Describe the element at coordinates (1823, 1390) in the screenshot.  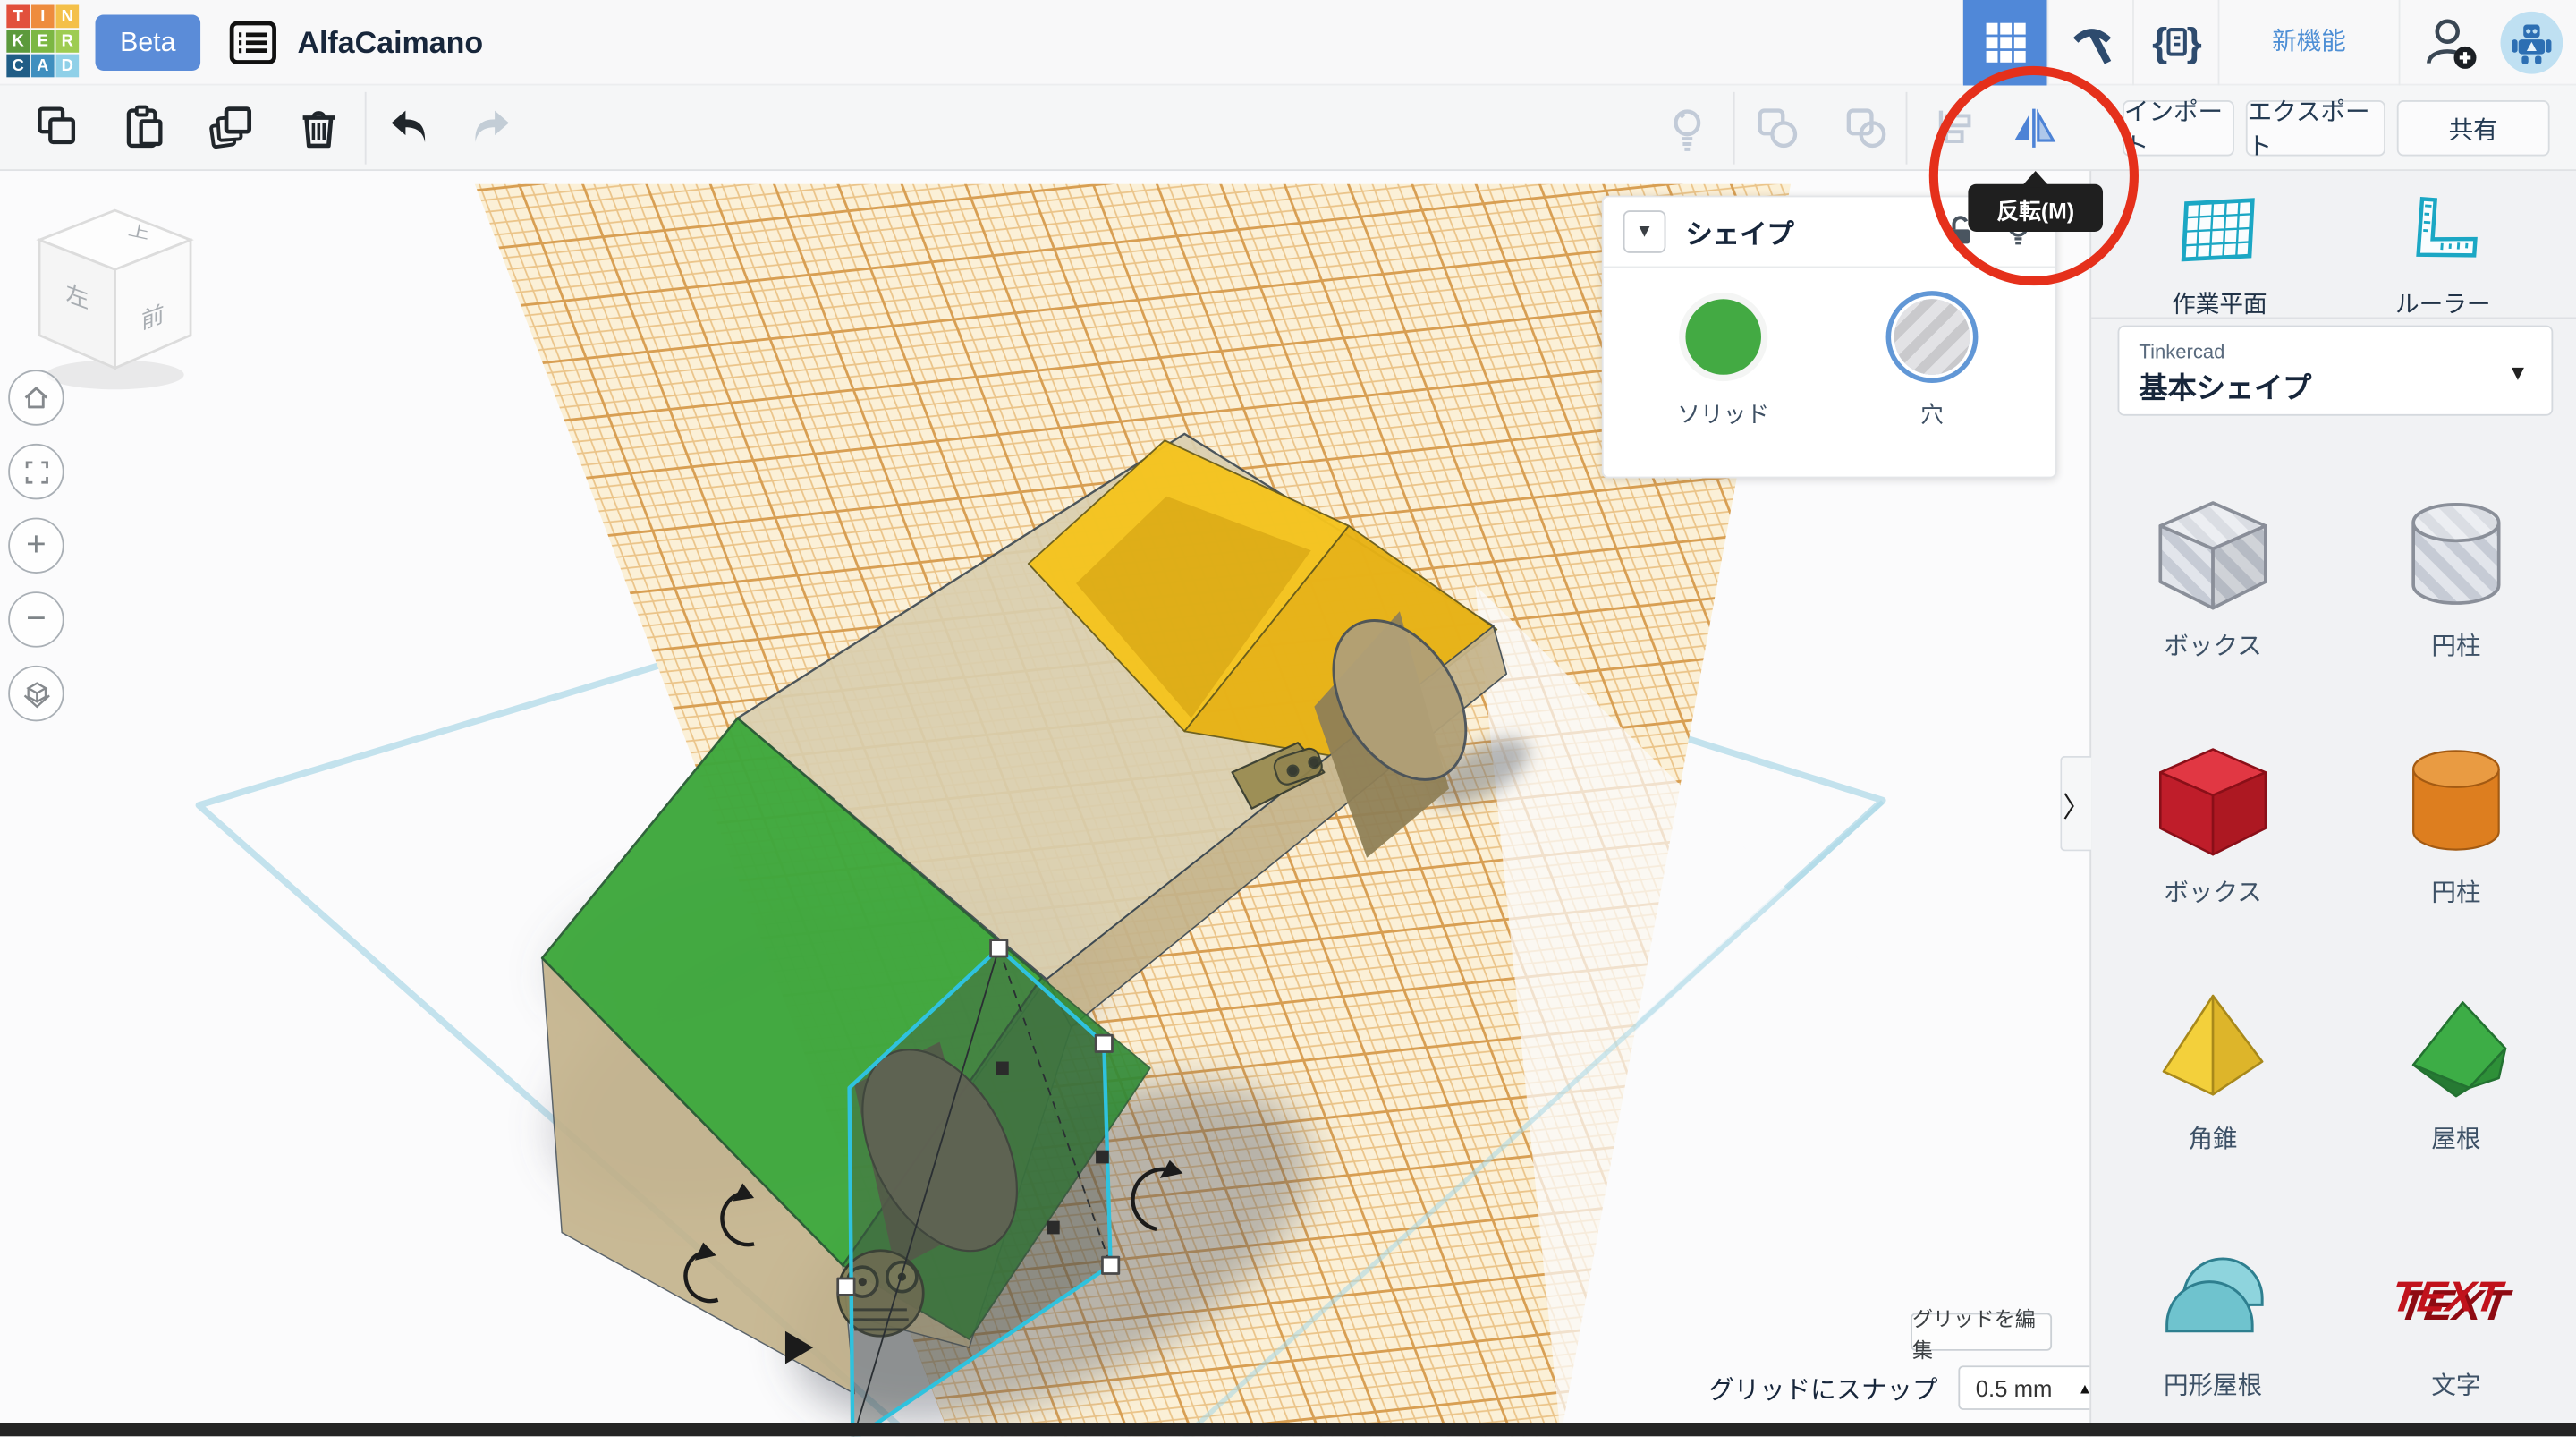
I see `snap-grid-label: グリッドにスナップ` at that location.